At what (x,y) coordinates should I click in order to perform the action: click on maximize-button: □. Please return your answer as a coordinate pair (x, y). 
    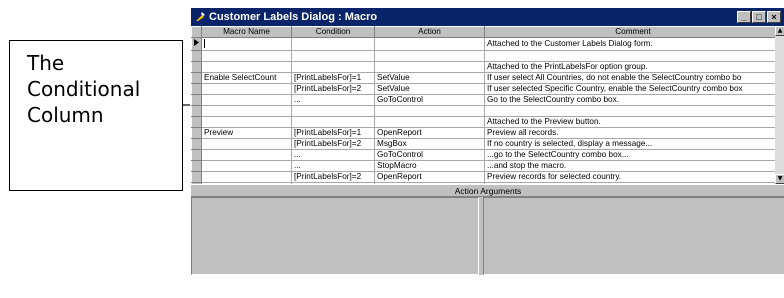
    Looking at the image, I should click on (759, 17).